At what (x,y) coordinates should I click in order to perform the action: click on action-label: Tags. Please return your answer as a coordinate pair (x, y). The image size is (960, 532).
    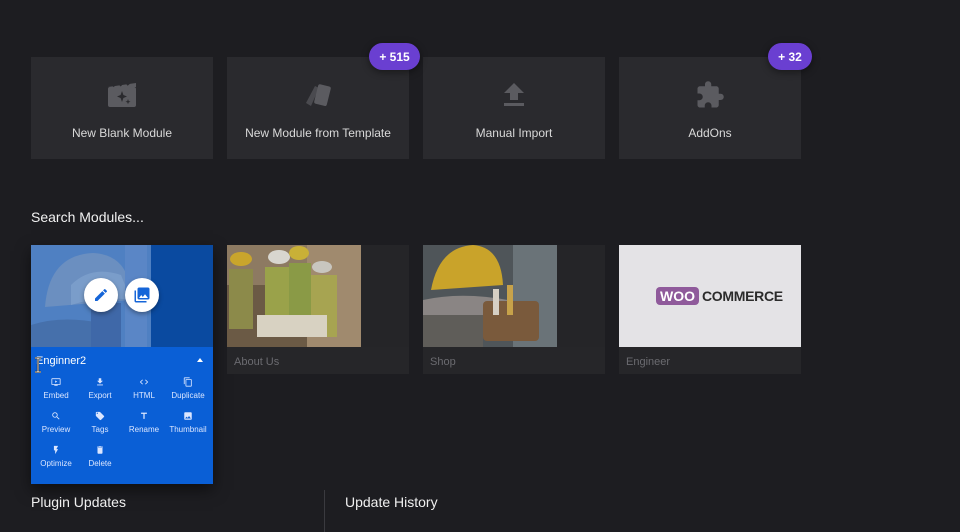
    Looking at the image, I should click on (100, 429).